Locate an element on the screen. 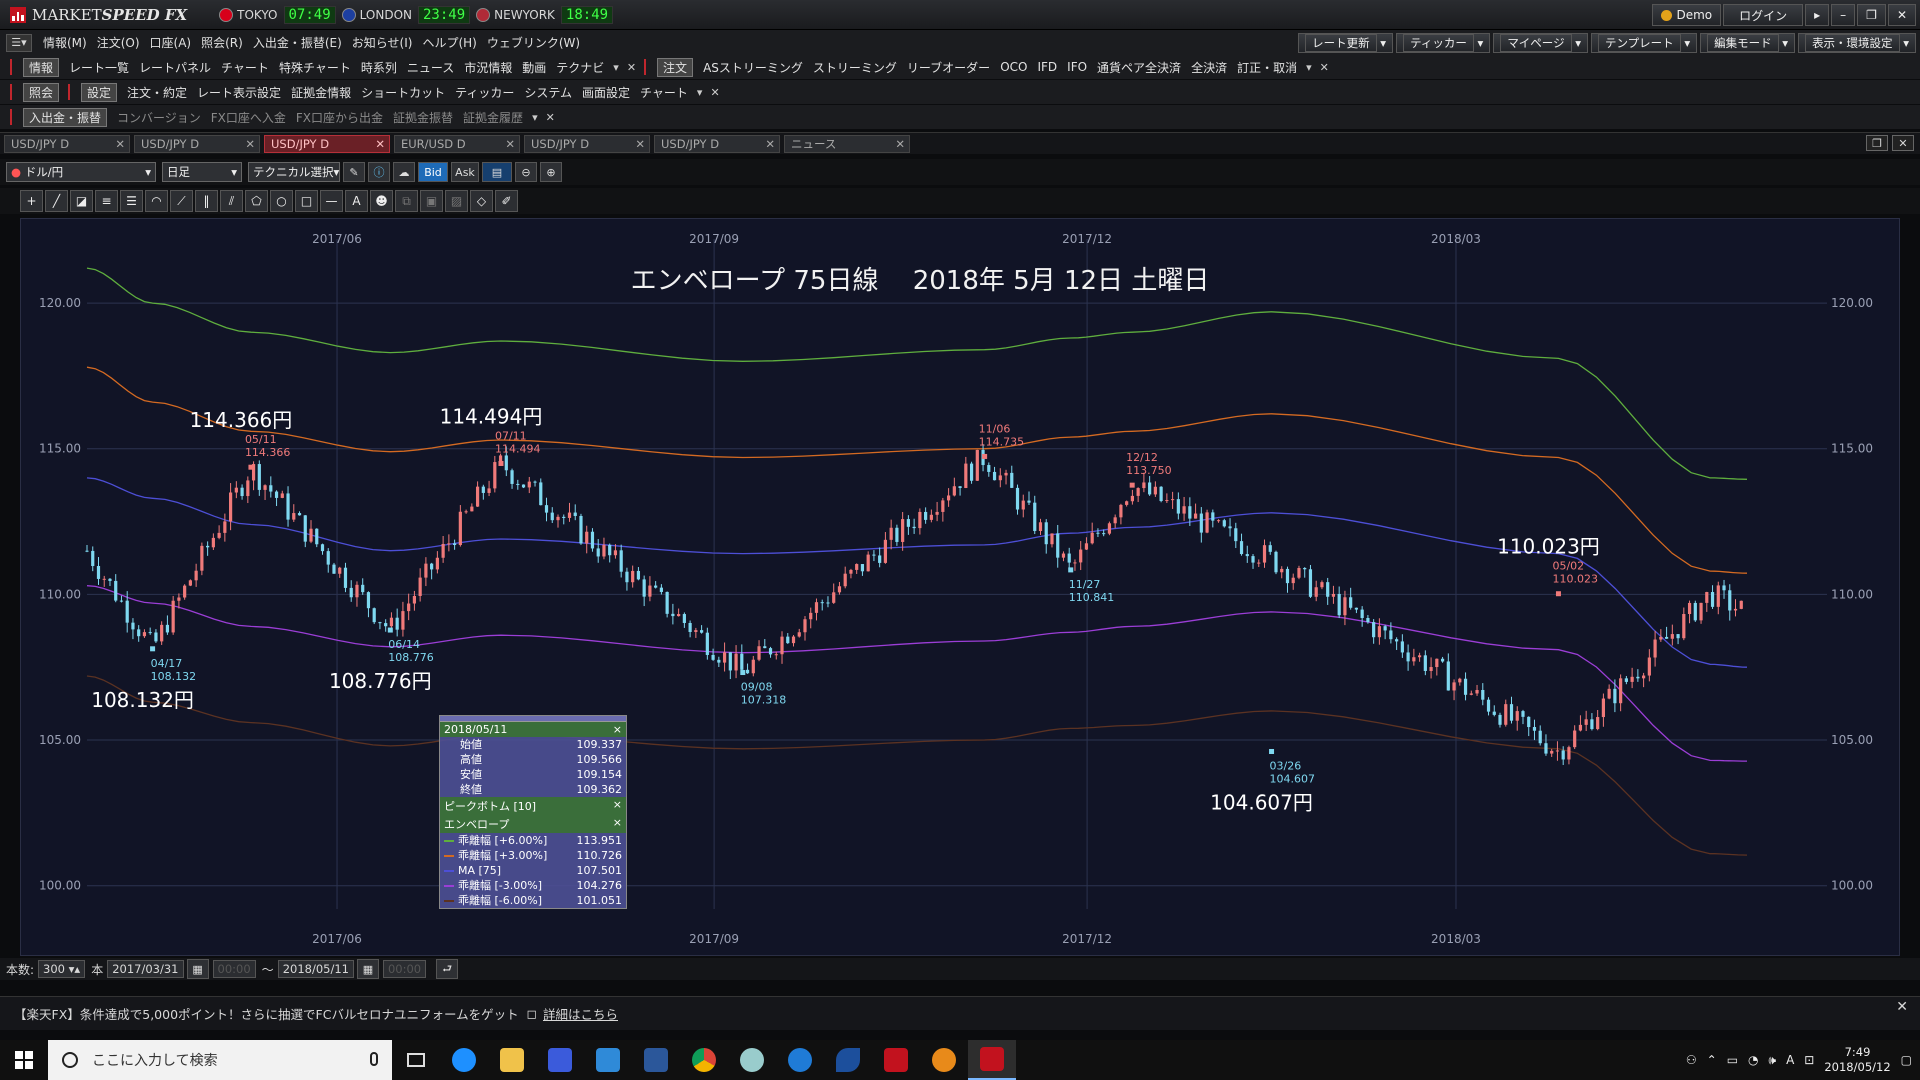 The height and width of the screenshot is (1080, 1920). line-icon: — is located at coordinates (331, 201).